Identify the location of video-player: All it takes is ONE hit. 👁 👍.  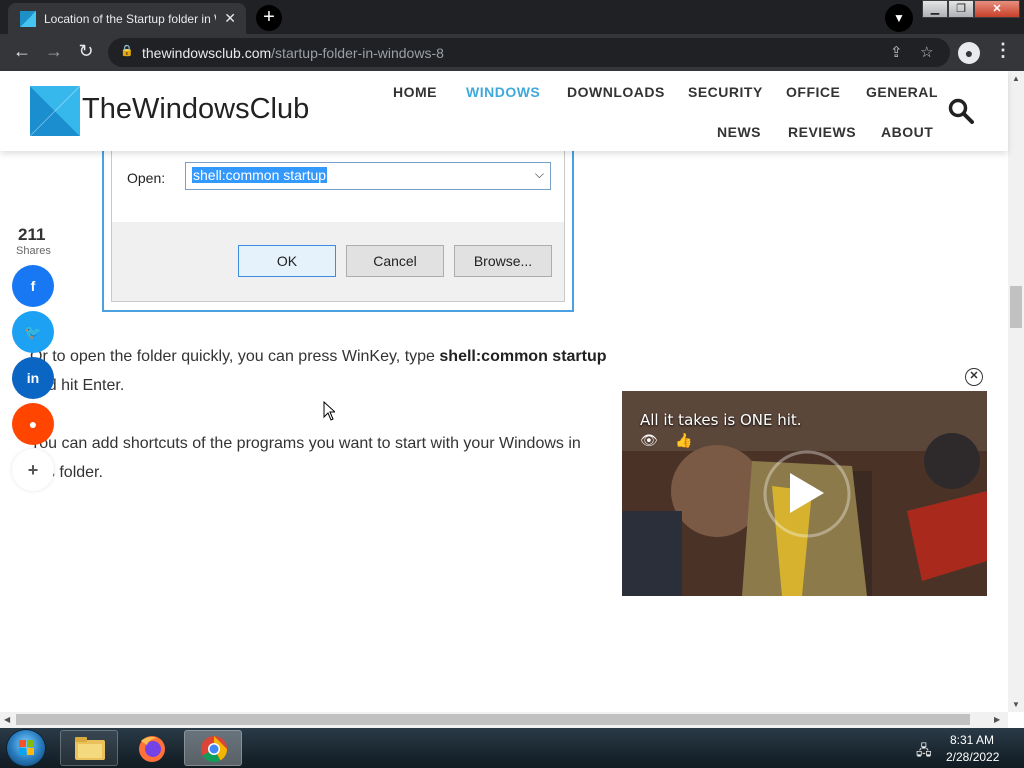
(804, 493).